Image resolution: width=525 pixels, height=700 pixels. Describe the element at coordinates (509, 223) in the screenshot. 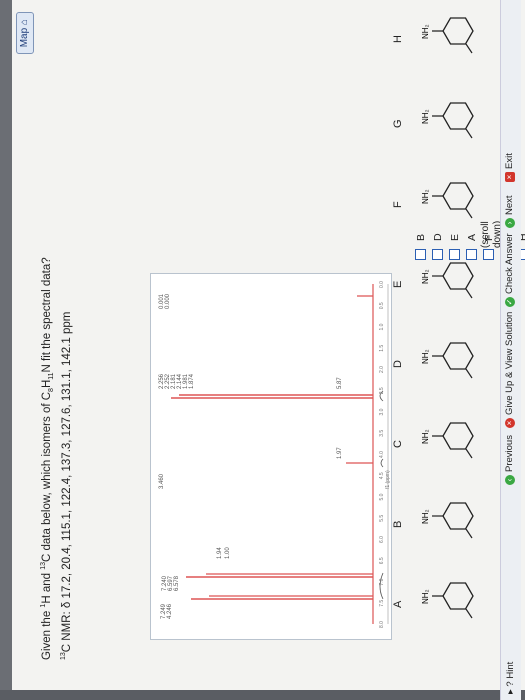

I see `next-icon: ›` at that location.